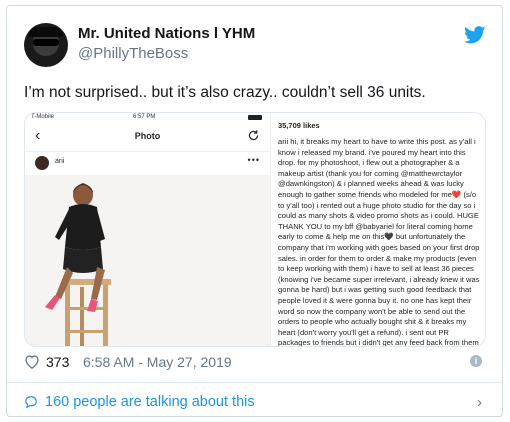 Image resolution: width=510 pixels, height=422 pixels. Describe the element at coordinates (254, 382) in the screenshot. I see `divider` at that location.